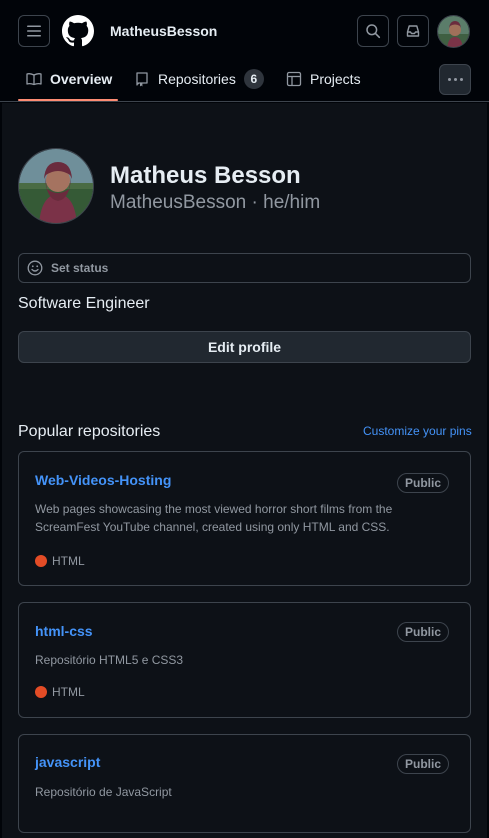 This screenshot has width=489, height=838. I want to click on tab-projects: Projects, so click(323, 79).